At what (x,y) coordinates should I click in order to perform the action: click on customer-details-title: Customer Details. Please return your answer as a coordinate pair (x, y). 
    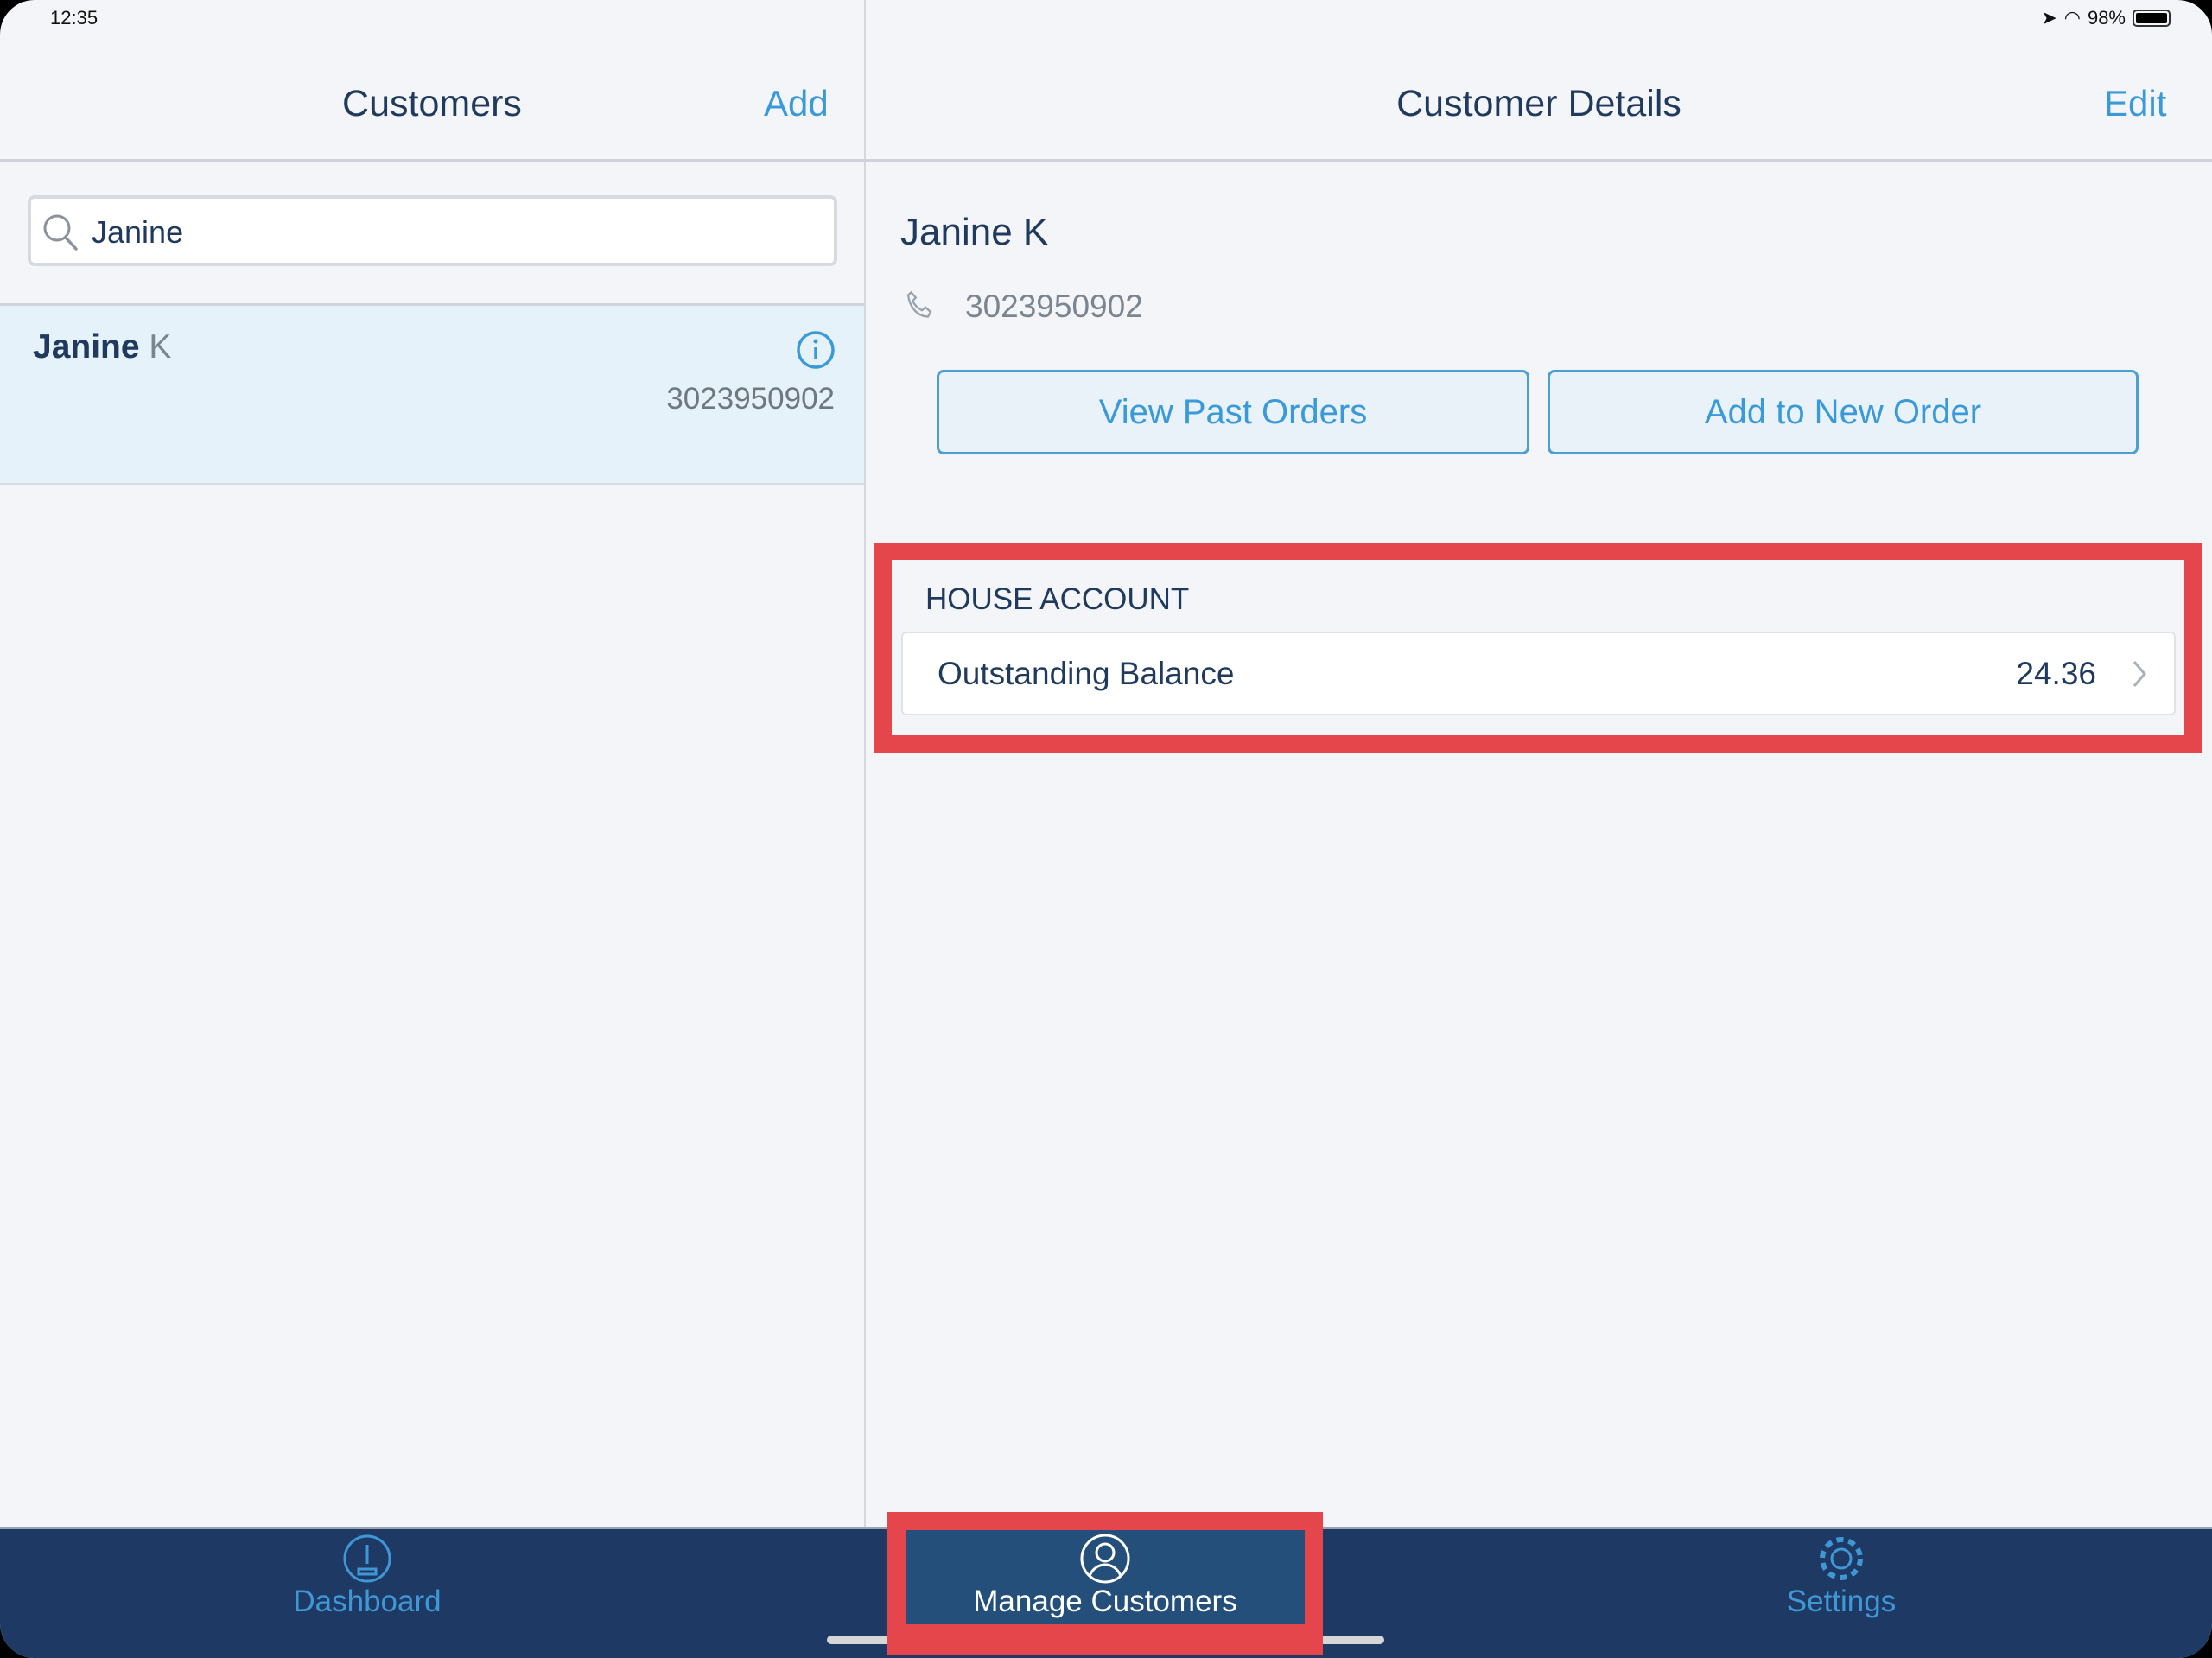
    Looking at the image, I should click on (1538, 103).